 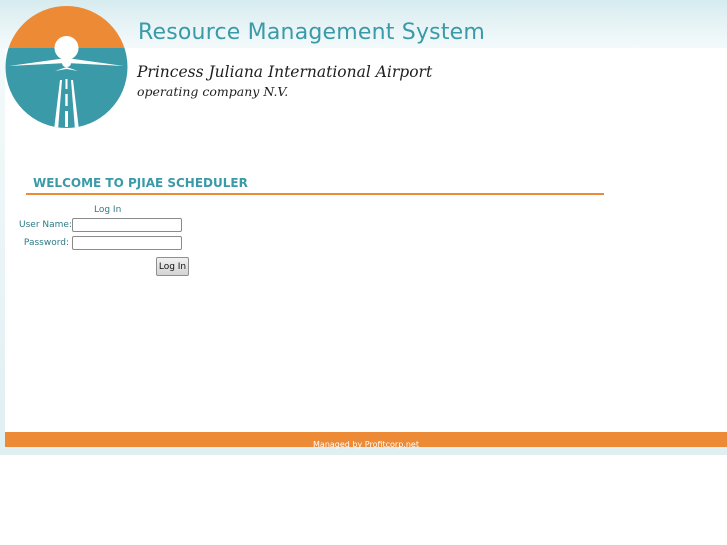 What do you see at coordinates (127, 225) in the screenshot?
I see `username-input` at bounding box center [127, 225].